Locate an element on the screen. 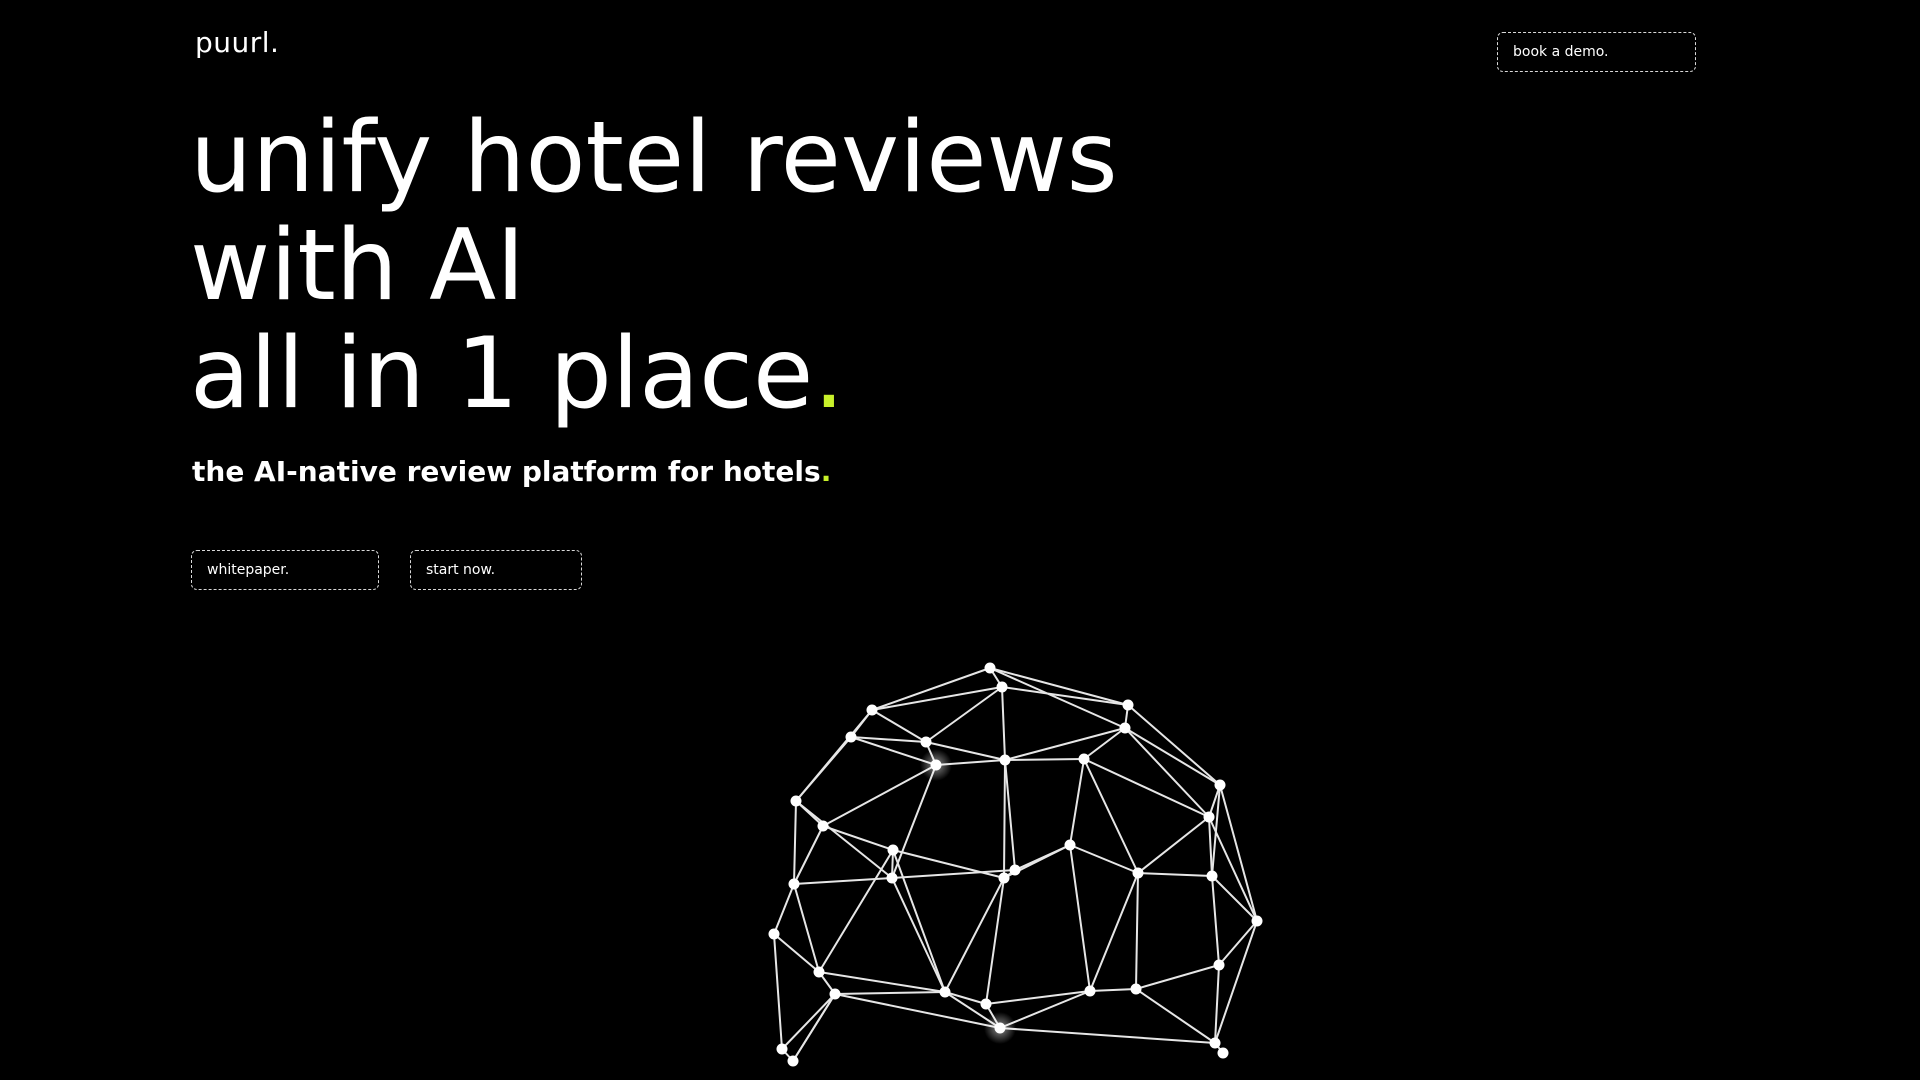 This screenshot has width=1920, height=1080. logo: puurl. is located at coordinates (237, 42).